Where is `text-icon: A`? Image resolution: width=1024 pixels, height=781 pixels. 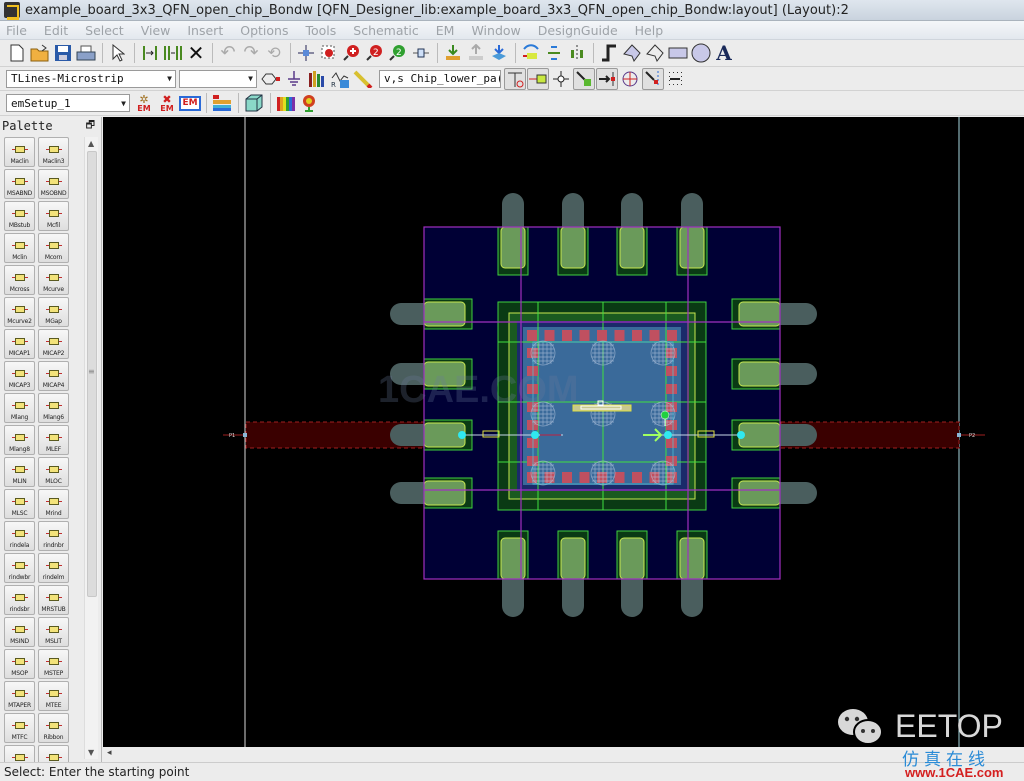
text-icon: A is located at coordinates (724, 53).